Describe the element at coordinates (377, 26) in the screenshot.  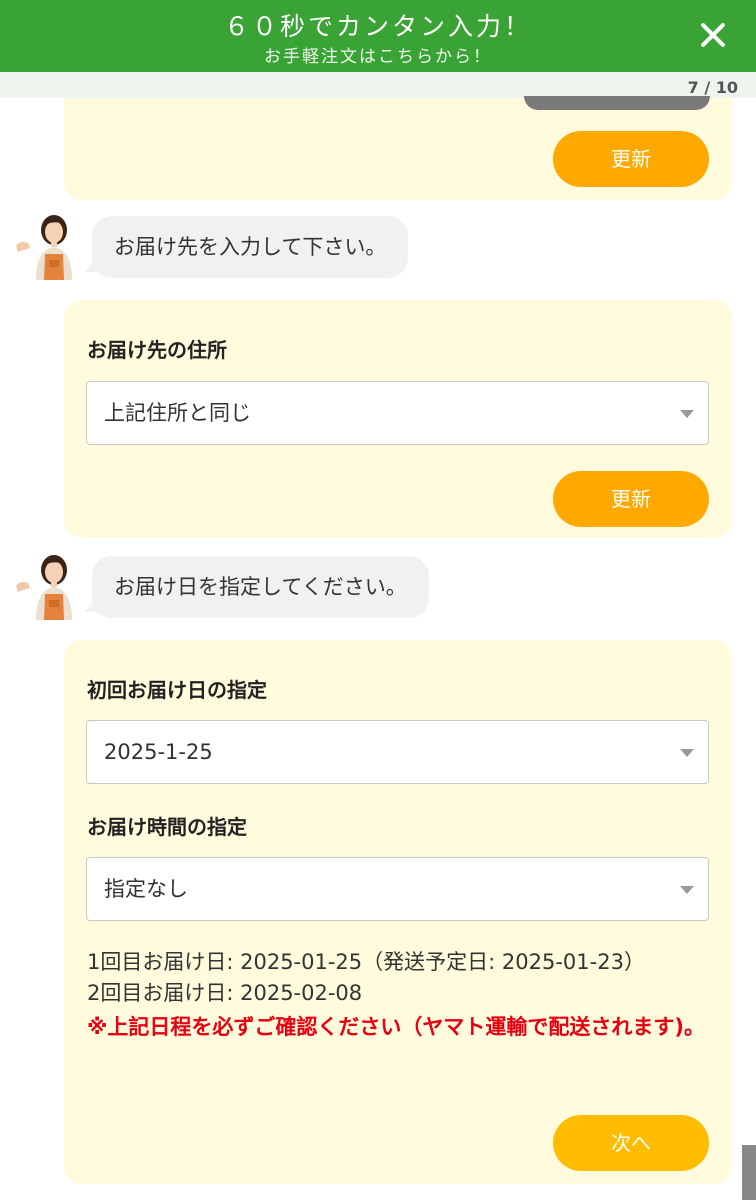
I see `header-title: ６０秒でカンタン入力！` at that location.